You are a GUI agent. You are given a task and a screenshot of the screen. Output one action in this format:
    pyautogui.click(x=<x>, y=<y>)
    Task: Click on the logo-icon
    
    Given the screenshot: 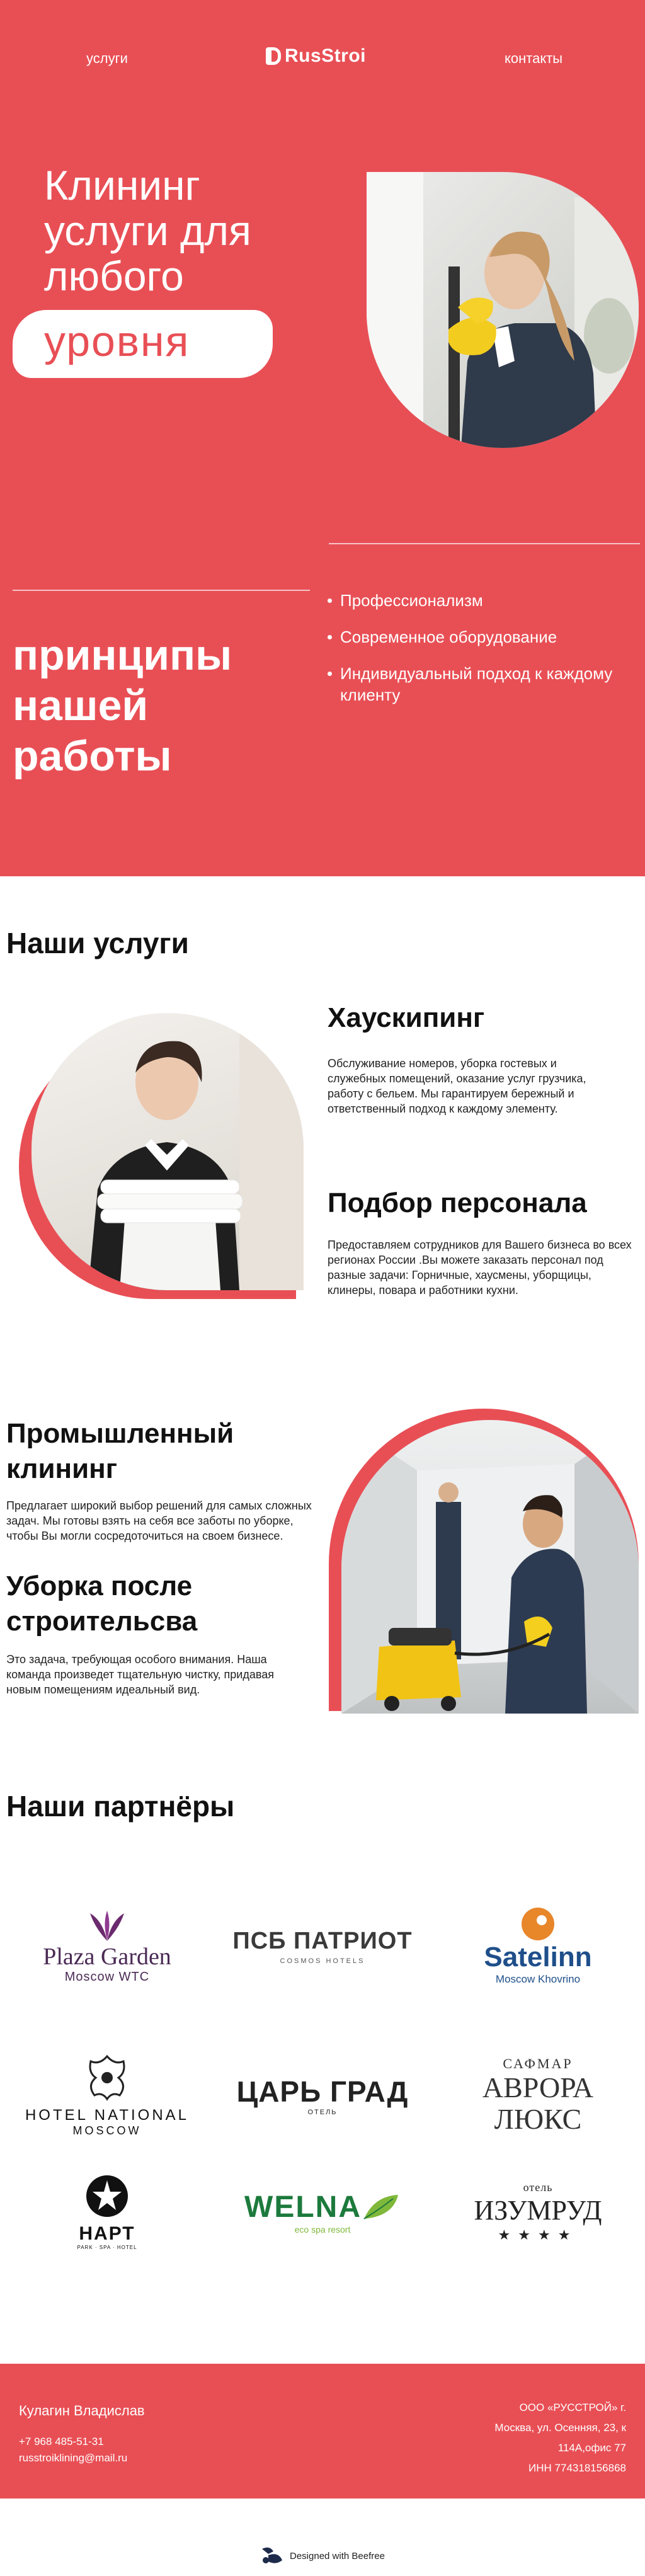 What is the action you would take?
    pyautogui.click(x=273, y=56)
    